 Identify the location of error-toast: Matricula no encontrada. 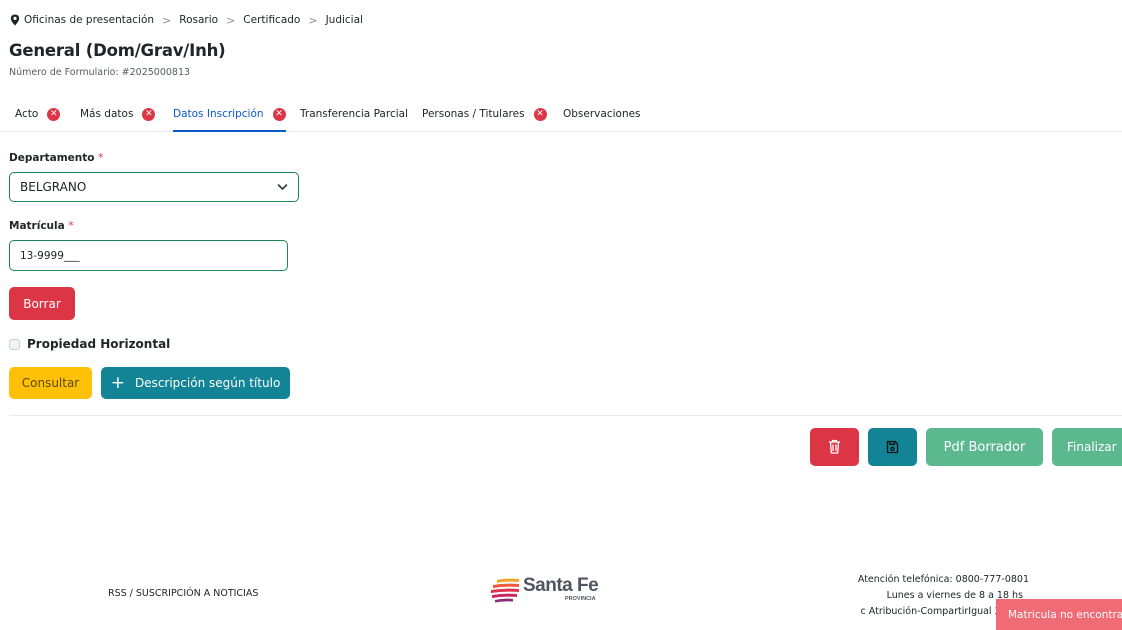
(1059, 614).